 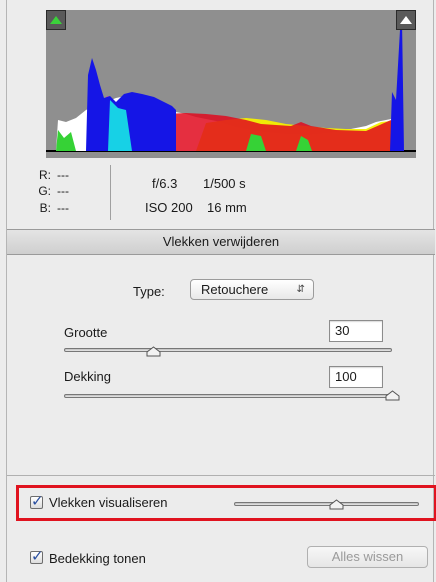 What do you see at coordinates (367, 557) in the screenshot?
I see `clear-all-button: Alles wissen` at bounding box center [367, 557].